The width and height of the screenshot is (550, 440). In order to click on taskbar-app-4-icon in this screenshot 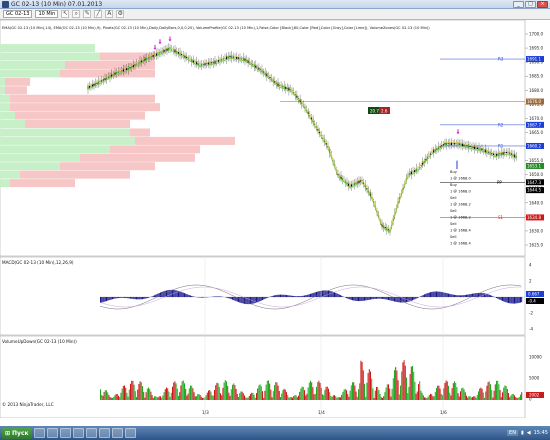, I will do `click(78, 433)`.